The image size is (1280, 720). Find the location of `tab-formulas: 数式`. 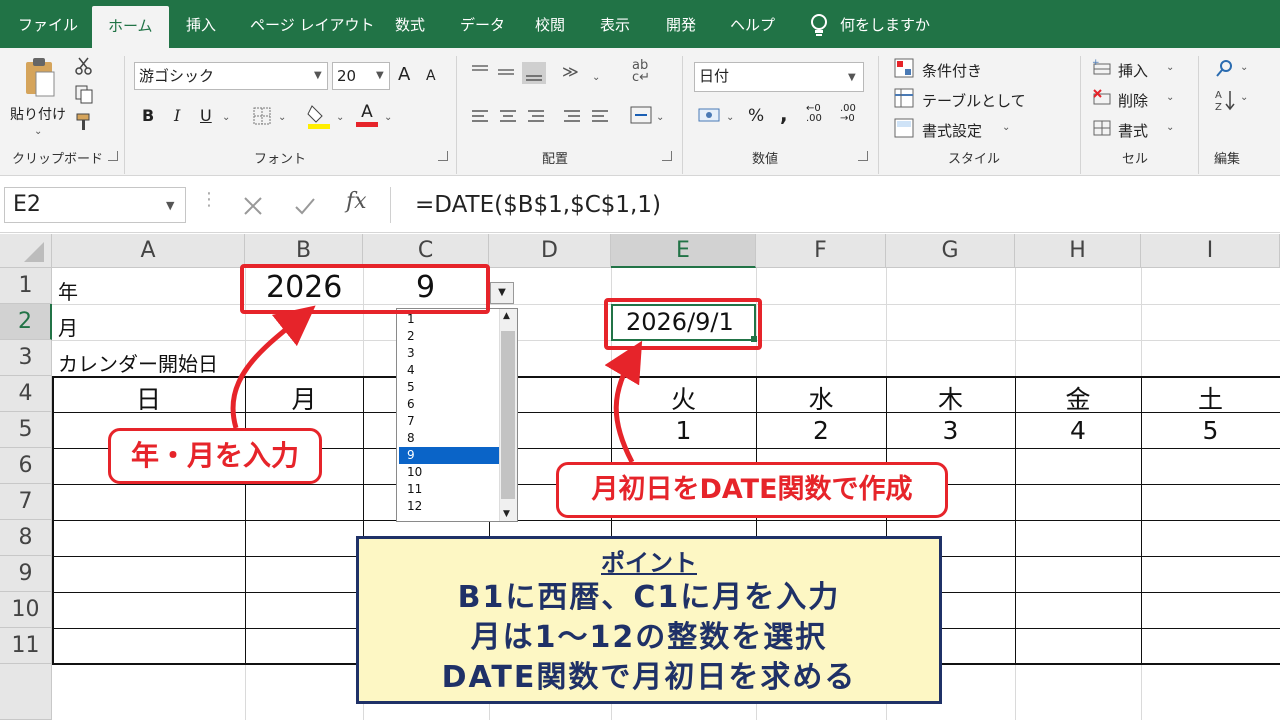

tab-formulas: 数式 is located at coordinates (410, 24).